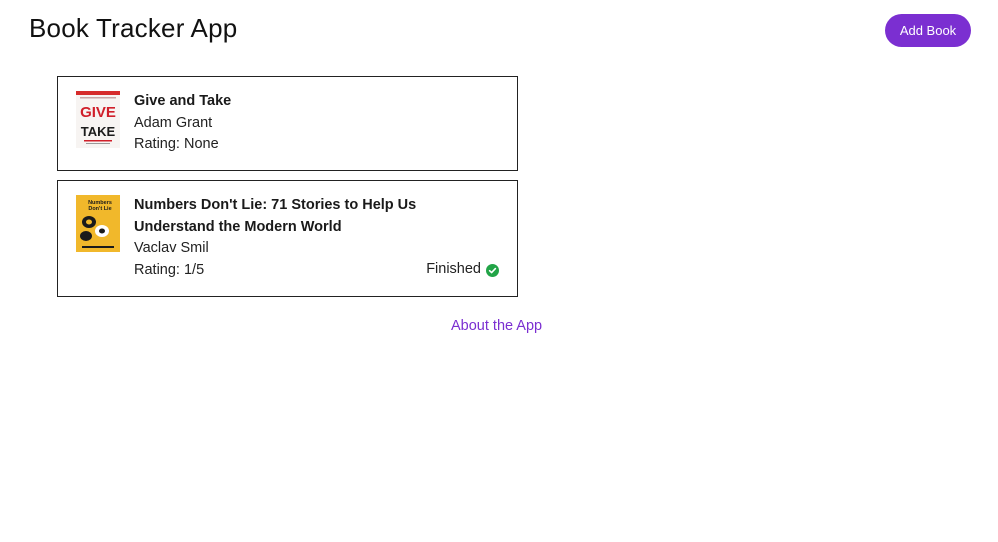 The height and width of the screenshot is (542, 998). What do you see at coordinates (133, 28) in the screenshot?
I see `app-title: Book Tracker App` at bounding box center [133, 28].